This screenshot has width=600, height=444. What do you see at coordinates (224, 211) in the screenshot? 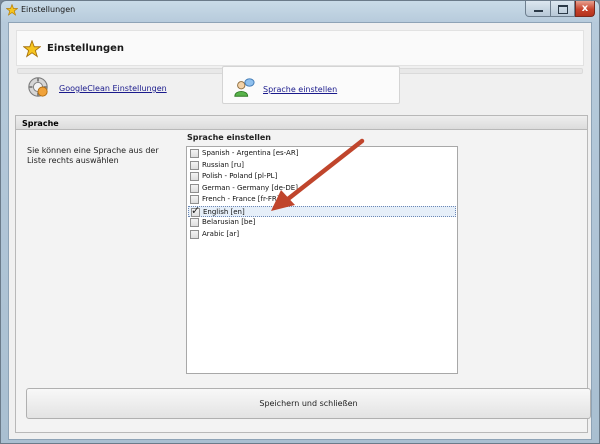
I see `language-label: English [en]` at bounding box center [224, 211].